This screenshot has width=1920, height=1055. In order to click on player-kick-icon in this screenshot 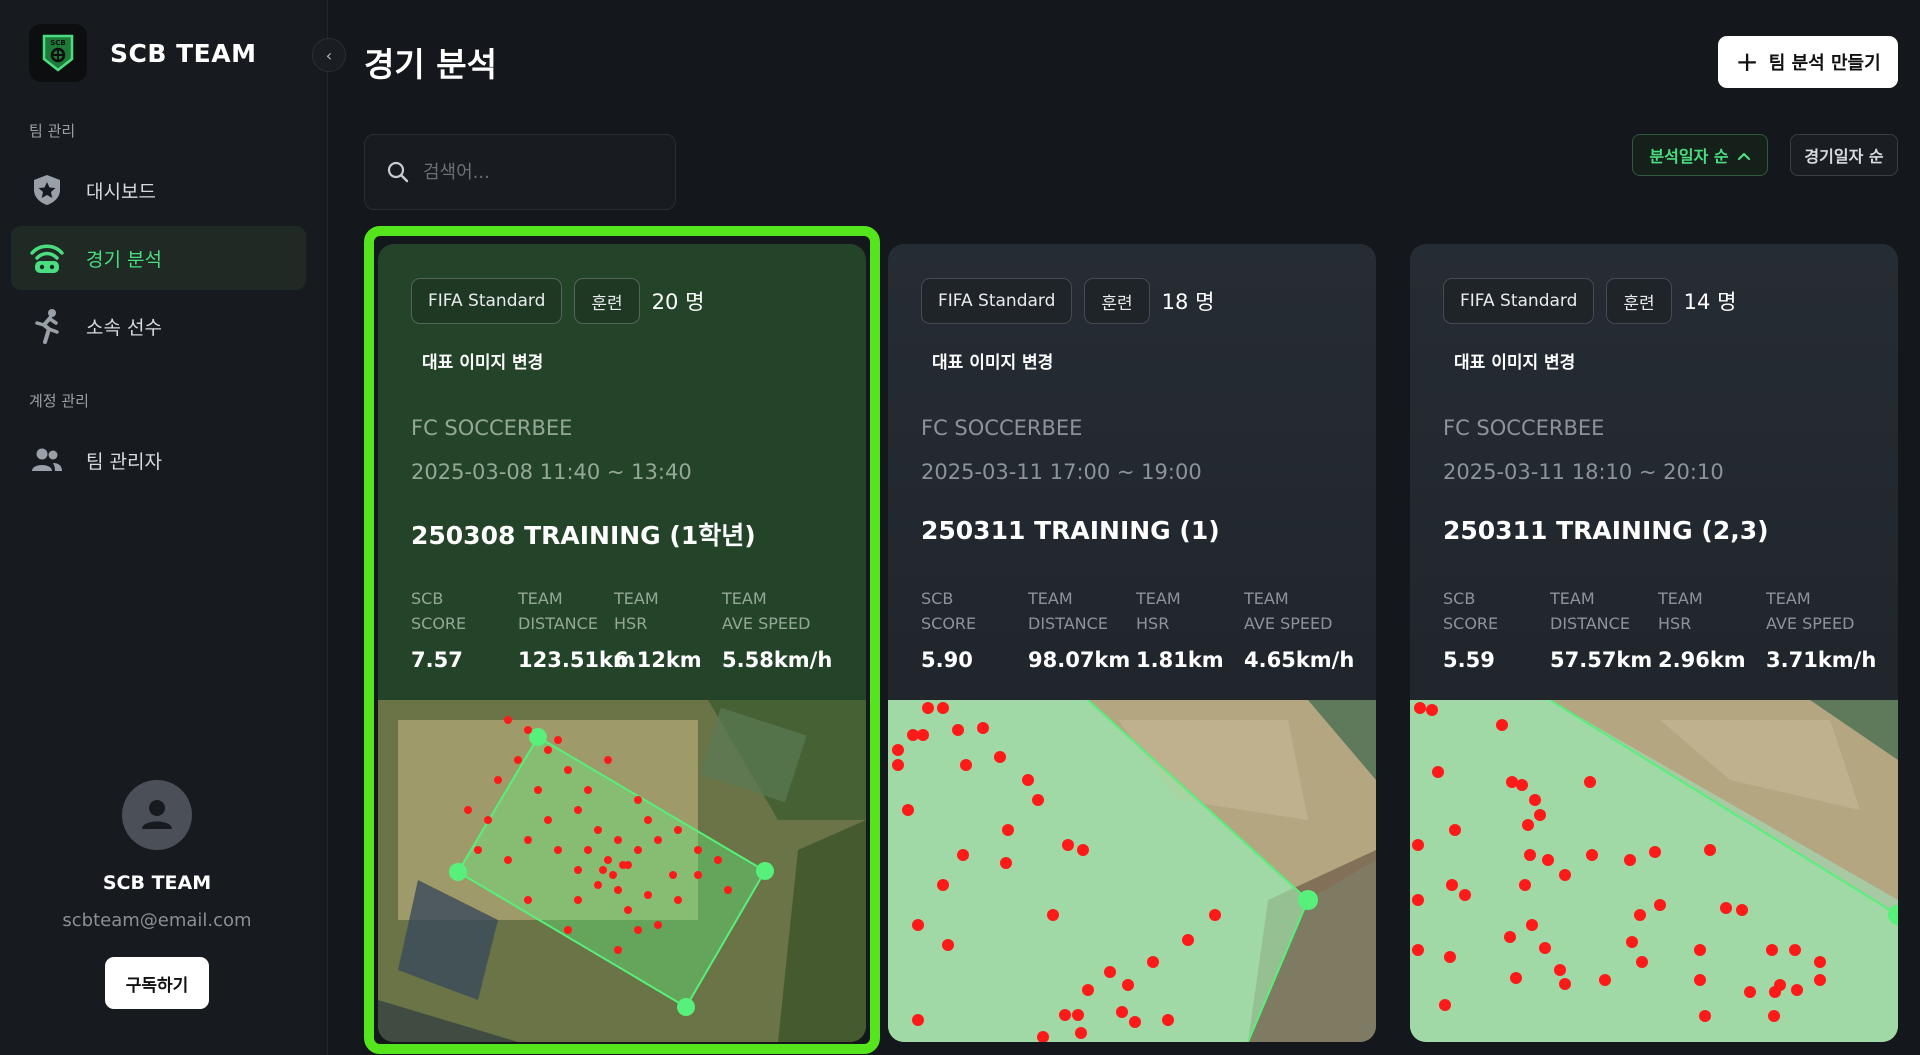, I will do `click(47, 326)`.